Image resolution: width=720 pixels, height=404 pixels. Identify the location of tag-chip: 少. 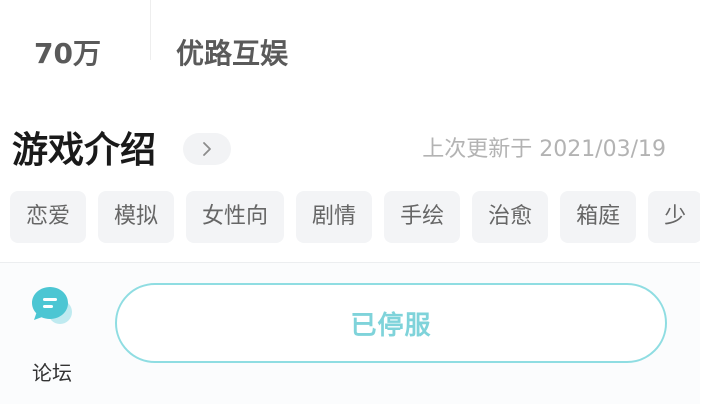
(674, 217).